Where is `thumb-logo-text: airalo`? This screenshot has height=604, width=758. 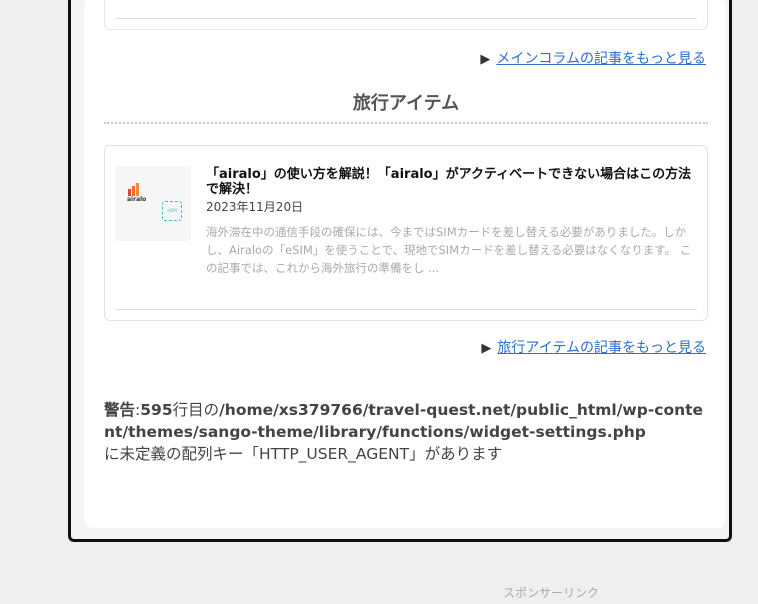 thumb-logo-text: airalo is located at coordinates (137, 199).